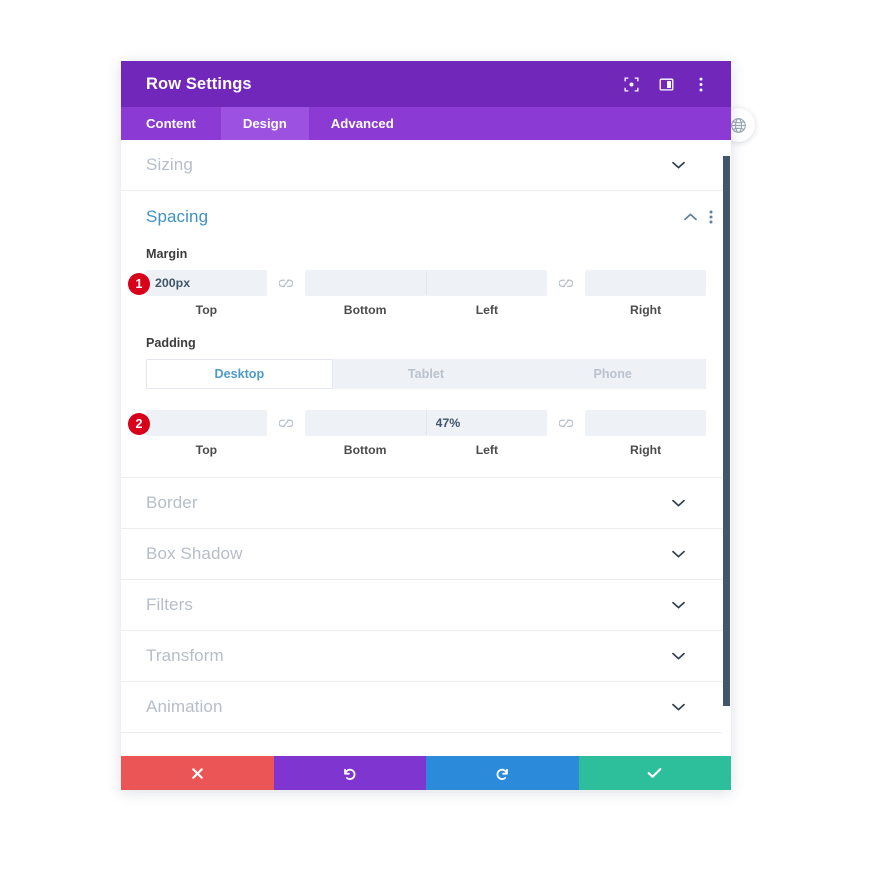 The image size is (880, 874). Describe the element at coordinates (206, 283) in the screenshot. I see `margin-top-input` at that location.